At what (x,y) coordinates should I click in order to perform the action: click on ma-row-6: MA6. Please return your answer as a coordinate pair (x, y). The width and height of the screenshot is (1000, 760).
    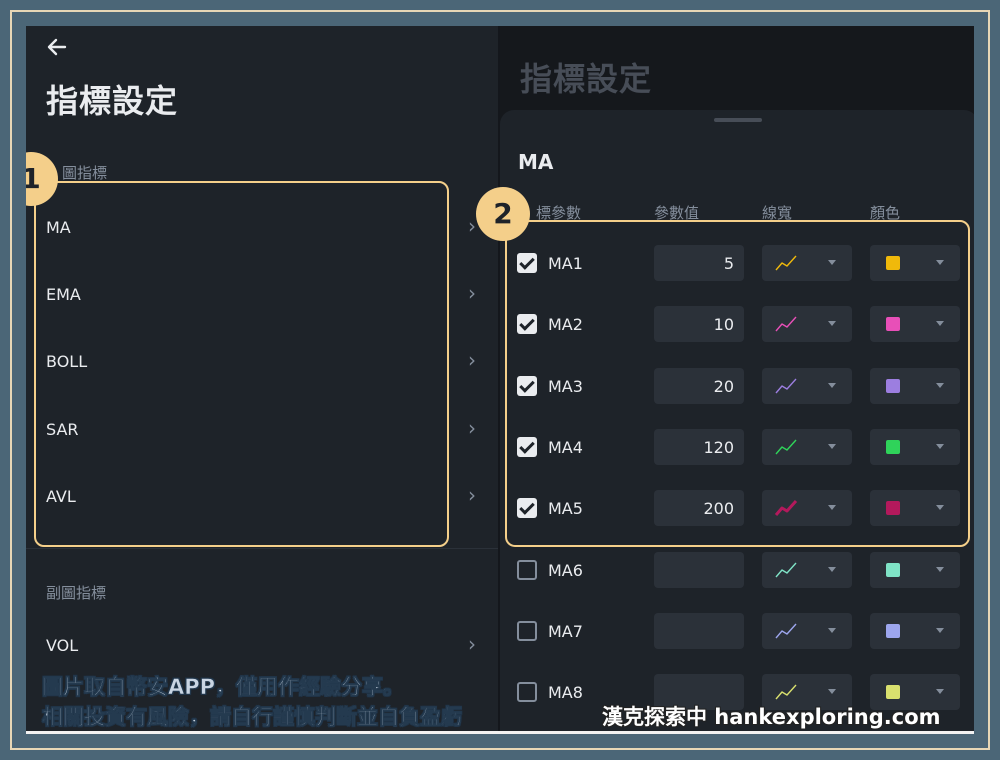
    Looking at the image, I should click on (737, 571).